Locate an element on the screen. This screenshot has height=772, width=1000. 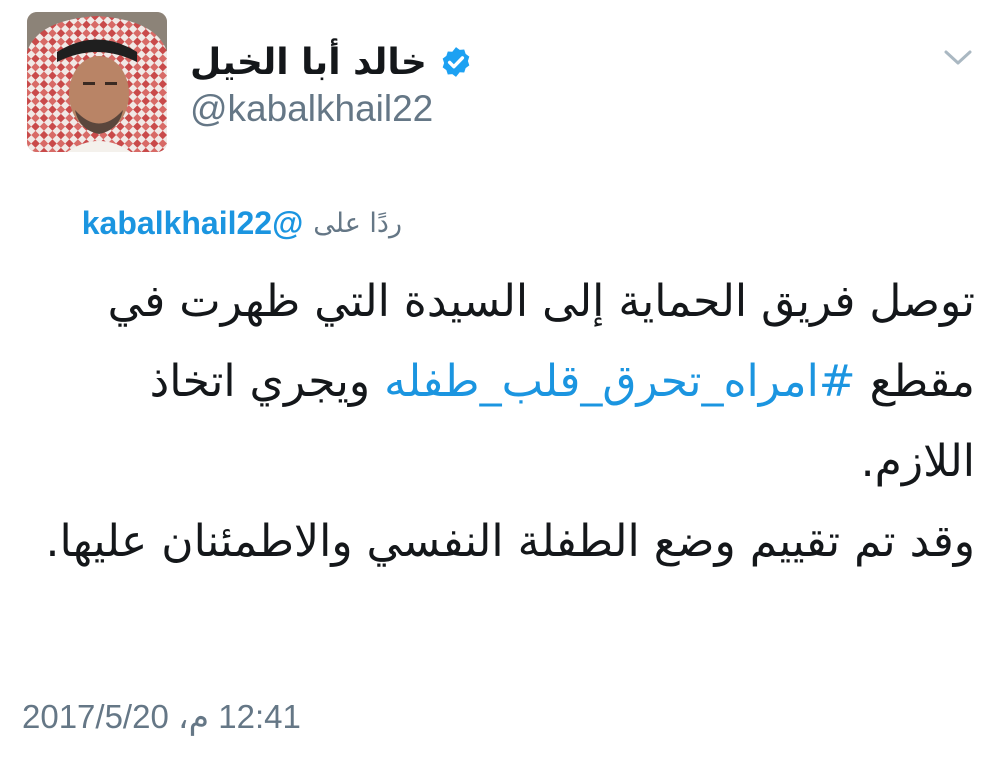
reply-context: kabalkhail22@ ردًا على is located at coordinates (242, 223).